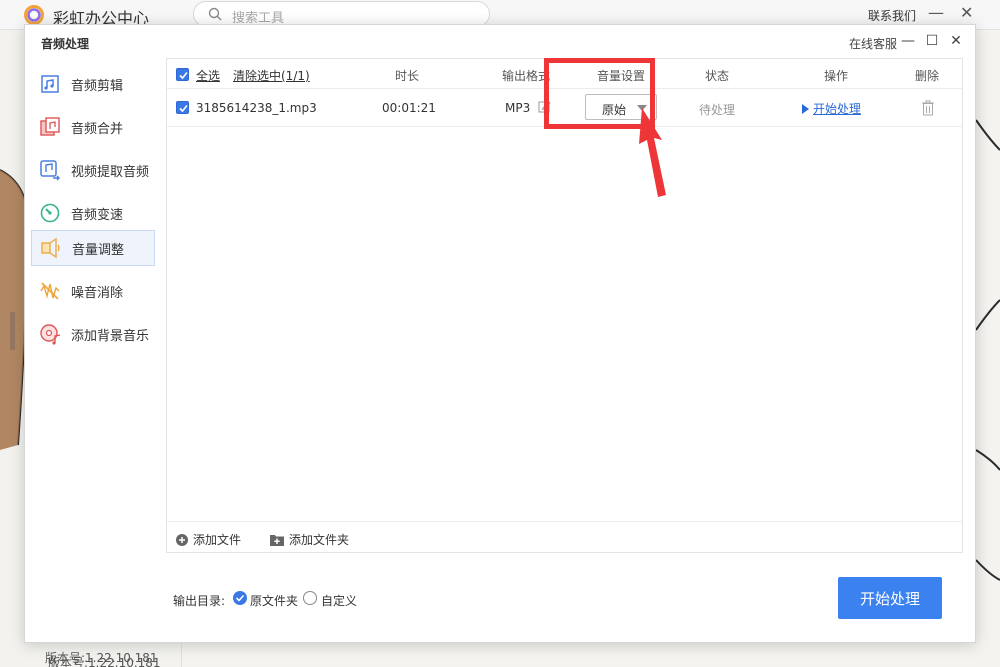 The width and height of the screenshot is (1000, 667). I want to click on version-label: 版本号:1.22.10.181, so click(101, 658).